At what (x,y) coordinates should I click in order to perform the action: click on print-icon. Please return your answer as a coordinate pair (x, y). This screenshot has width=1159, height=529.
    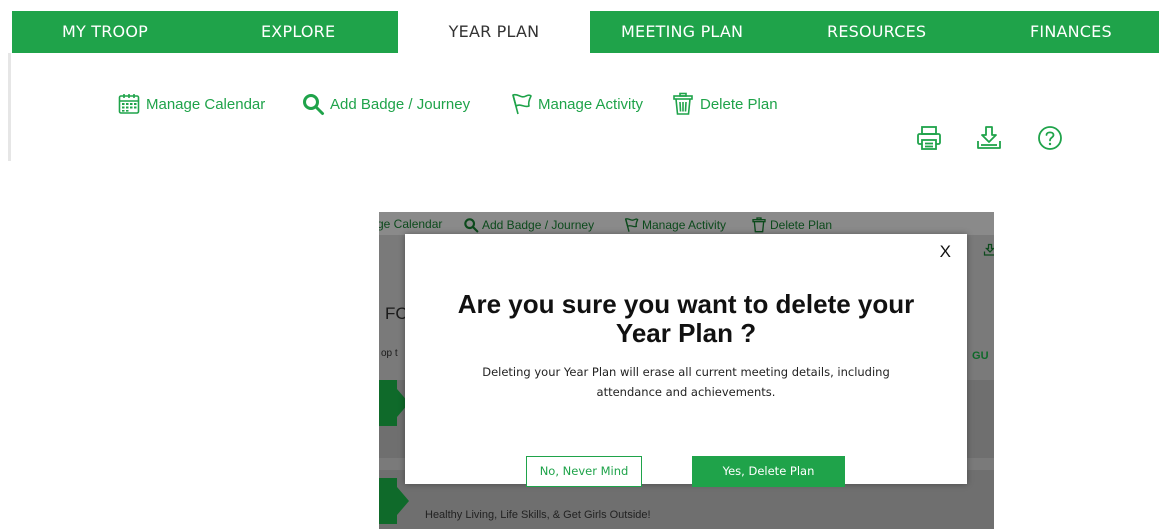
    Looking at the image, I should click on (929, 138).